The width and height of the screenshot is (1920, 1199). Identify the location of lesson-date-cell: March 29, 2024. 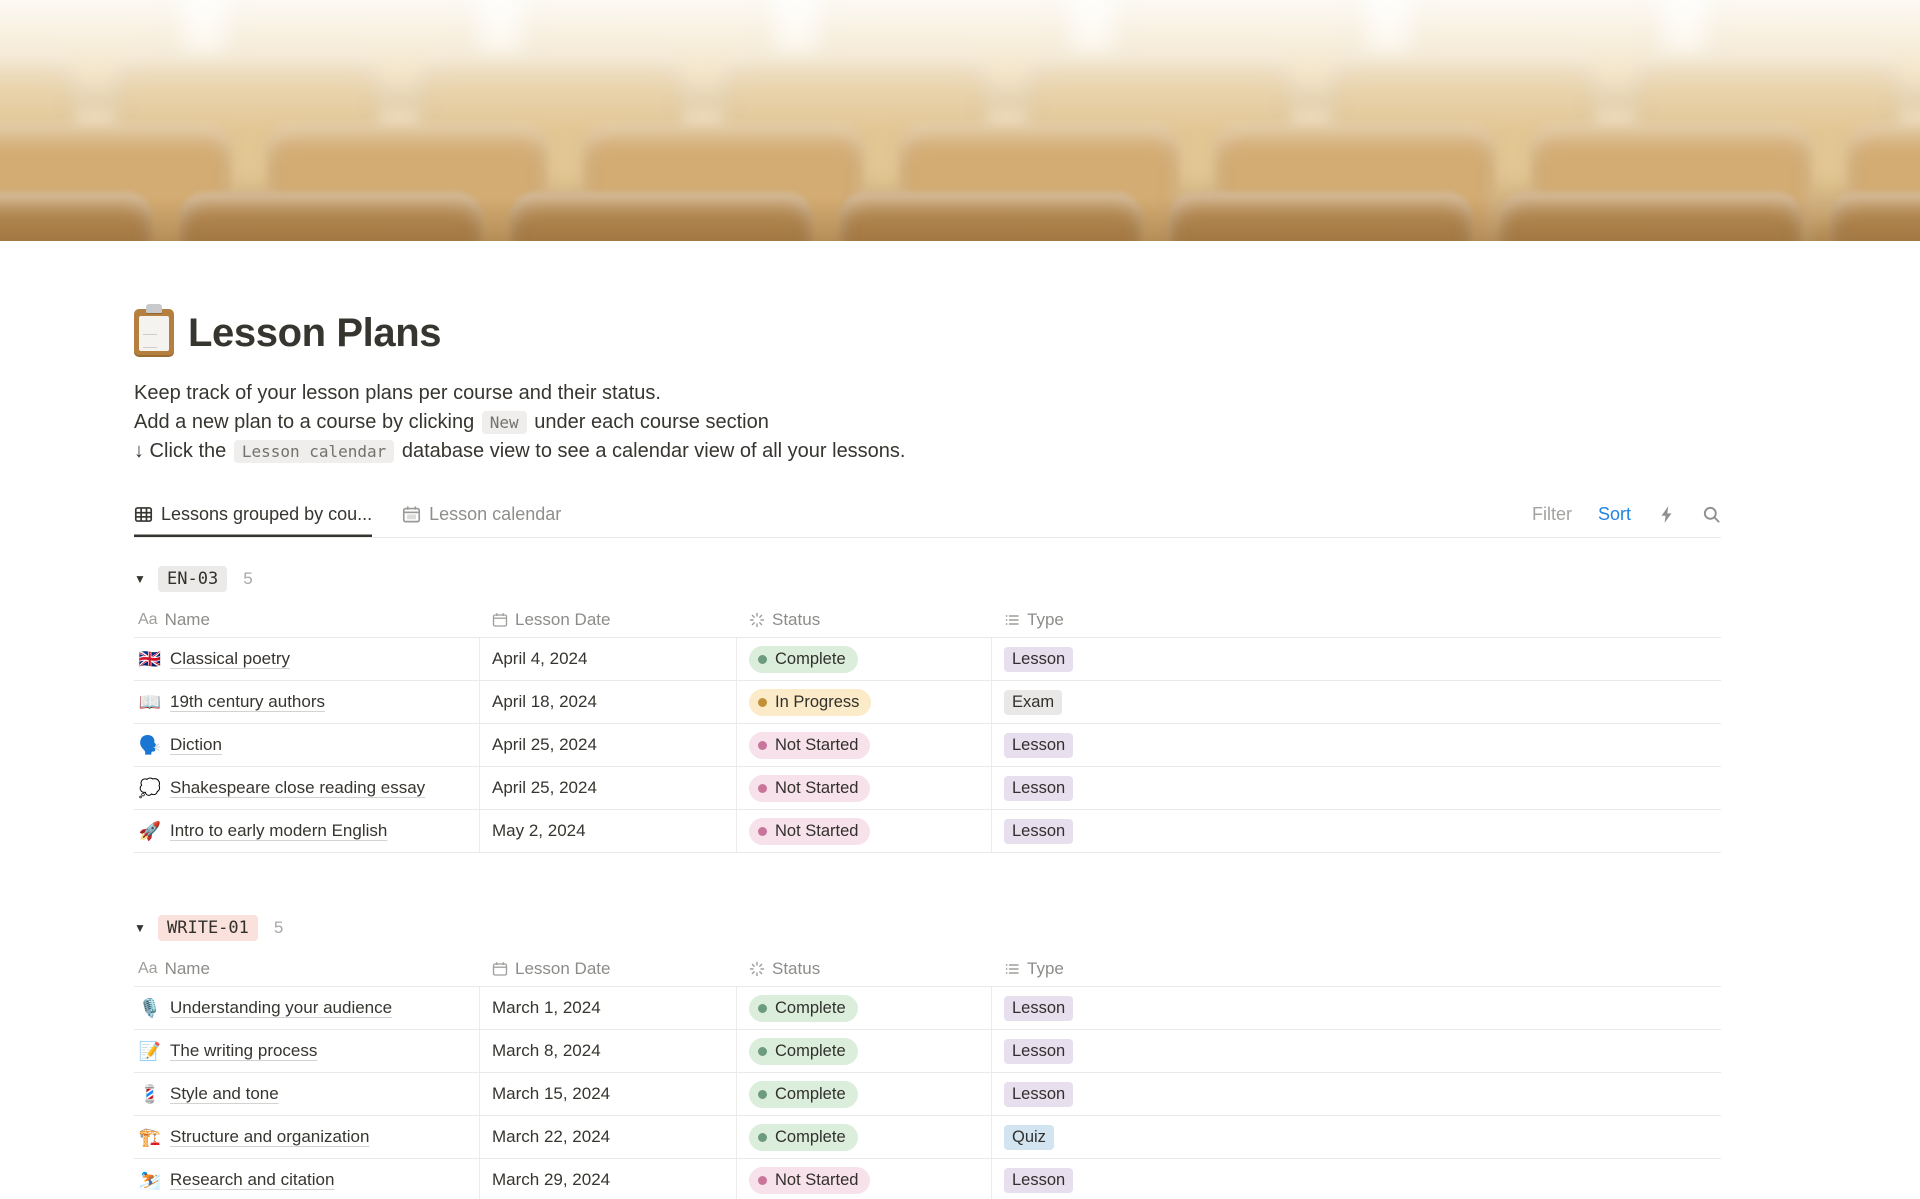
(608, 1179).